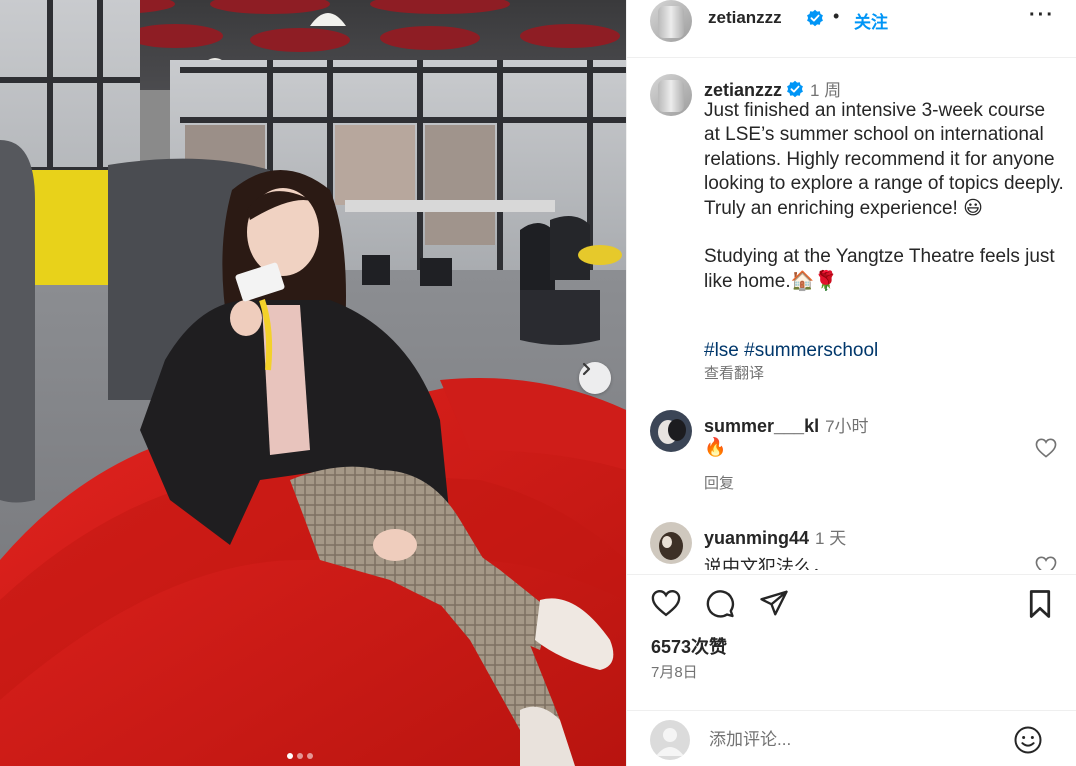 This screenshot has width=1076, height=766. I want to click on caption-username: zetianzzz, so click(743, 90).